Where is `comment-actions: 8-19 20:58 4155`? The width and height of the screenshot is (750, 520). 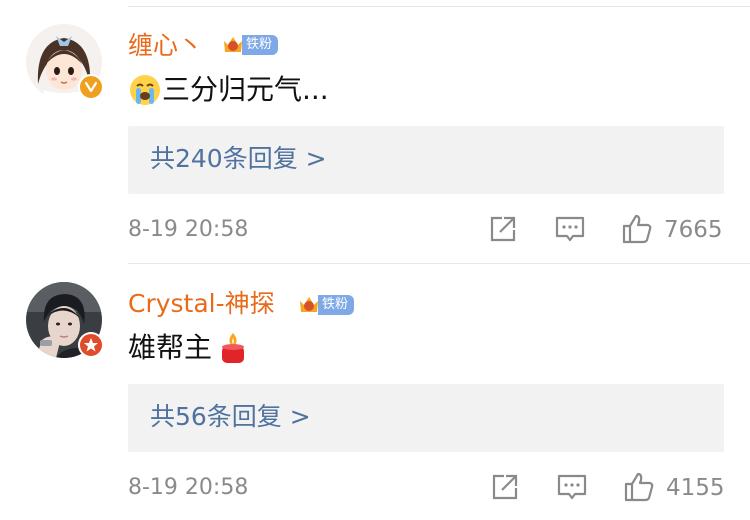
comment-actions: 8-19 20:58 4155 is located at coordinates (375, 488).